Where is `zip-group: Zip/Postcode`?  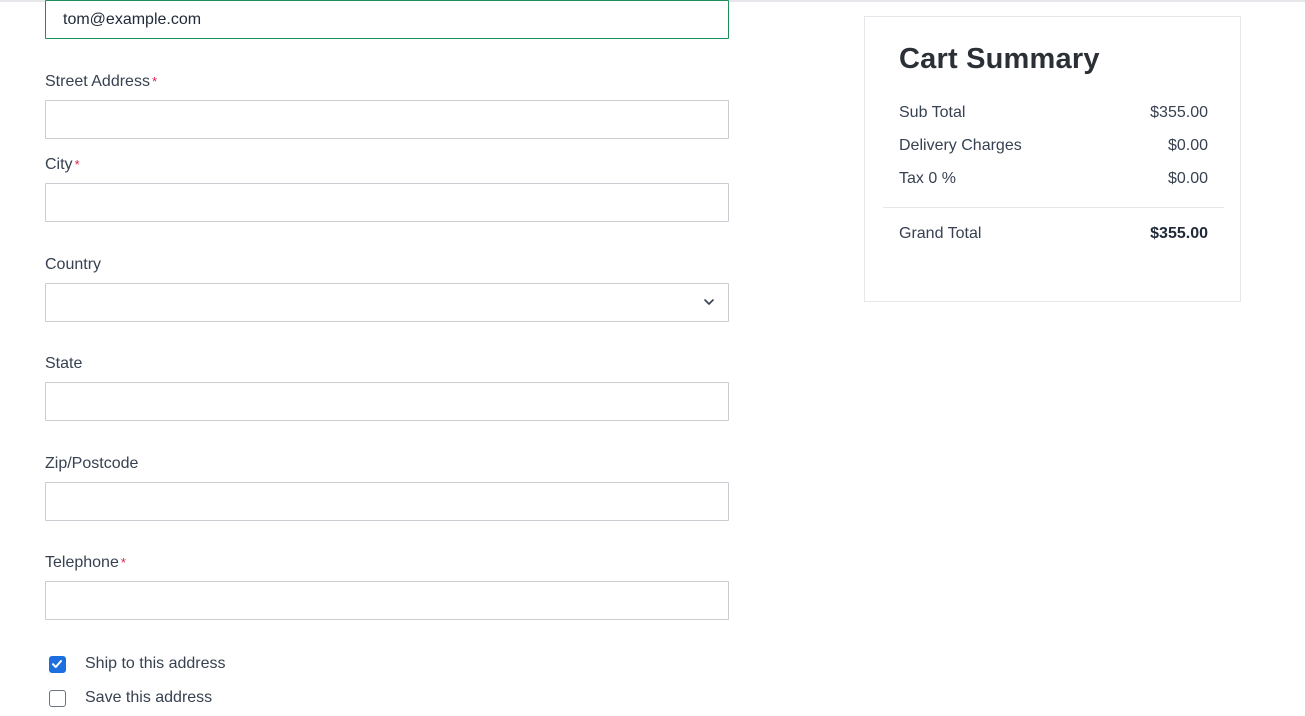
zip-group: Zip/Postcode is located at coordinates (387, 487).